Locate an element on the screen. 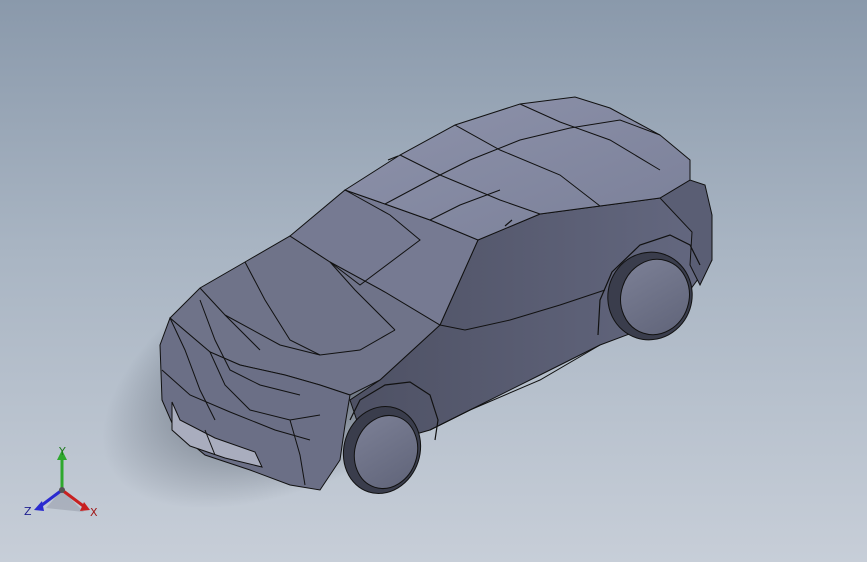  triad-y-label: Y is located at coordinates (62, 451).